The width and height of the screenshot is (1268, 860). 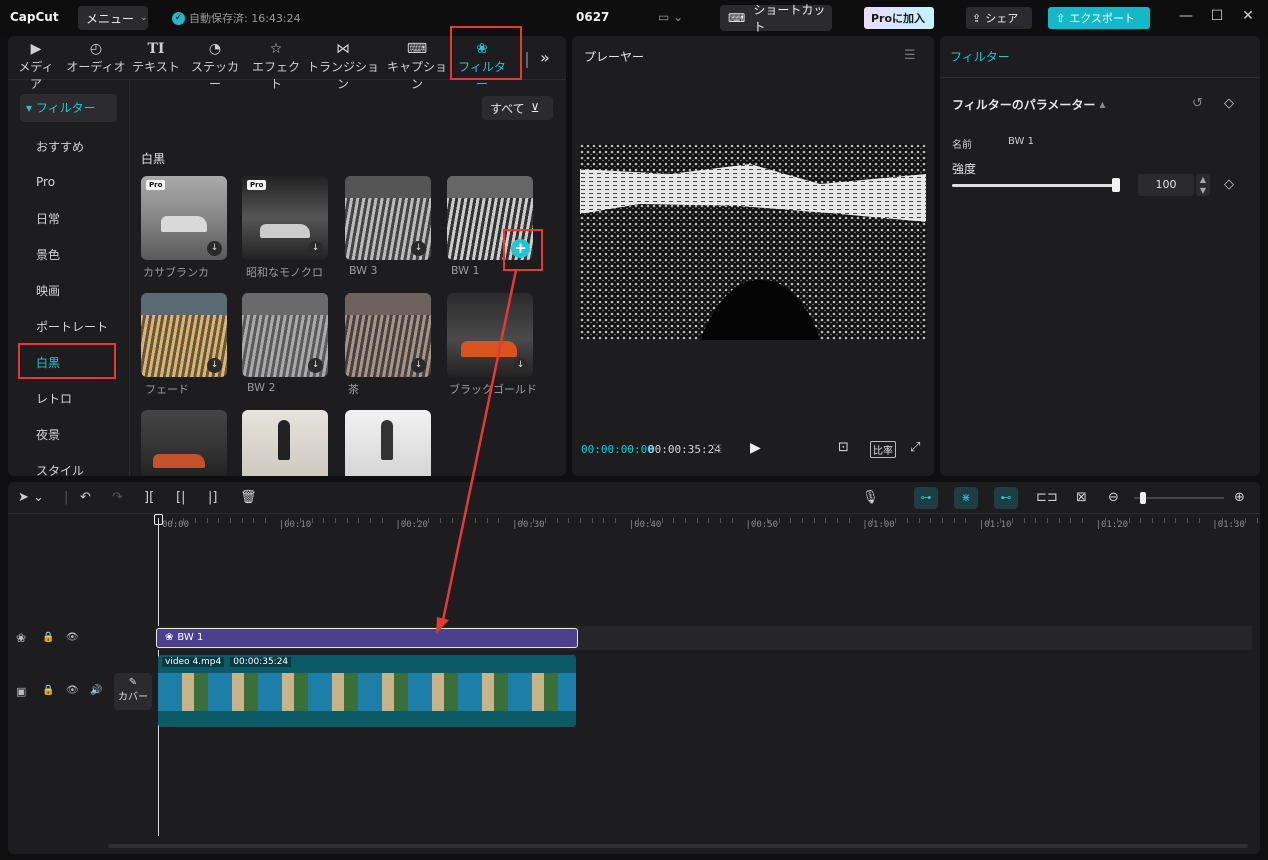 What do you see at coordinates (1239, 497) in the screenshot?
I see `zoom-in-icon: ⊕` at bounding box center [1239, 497].